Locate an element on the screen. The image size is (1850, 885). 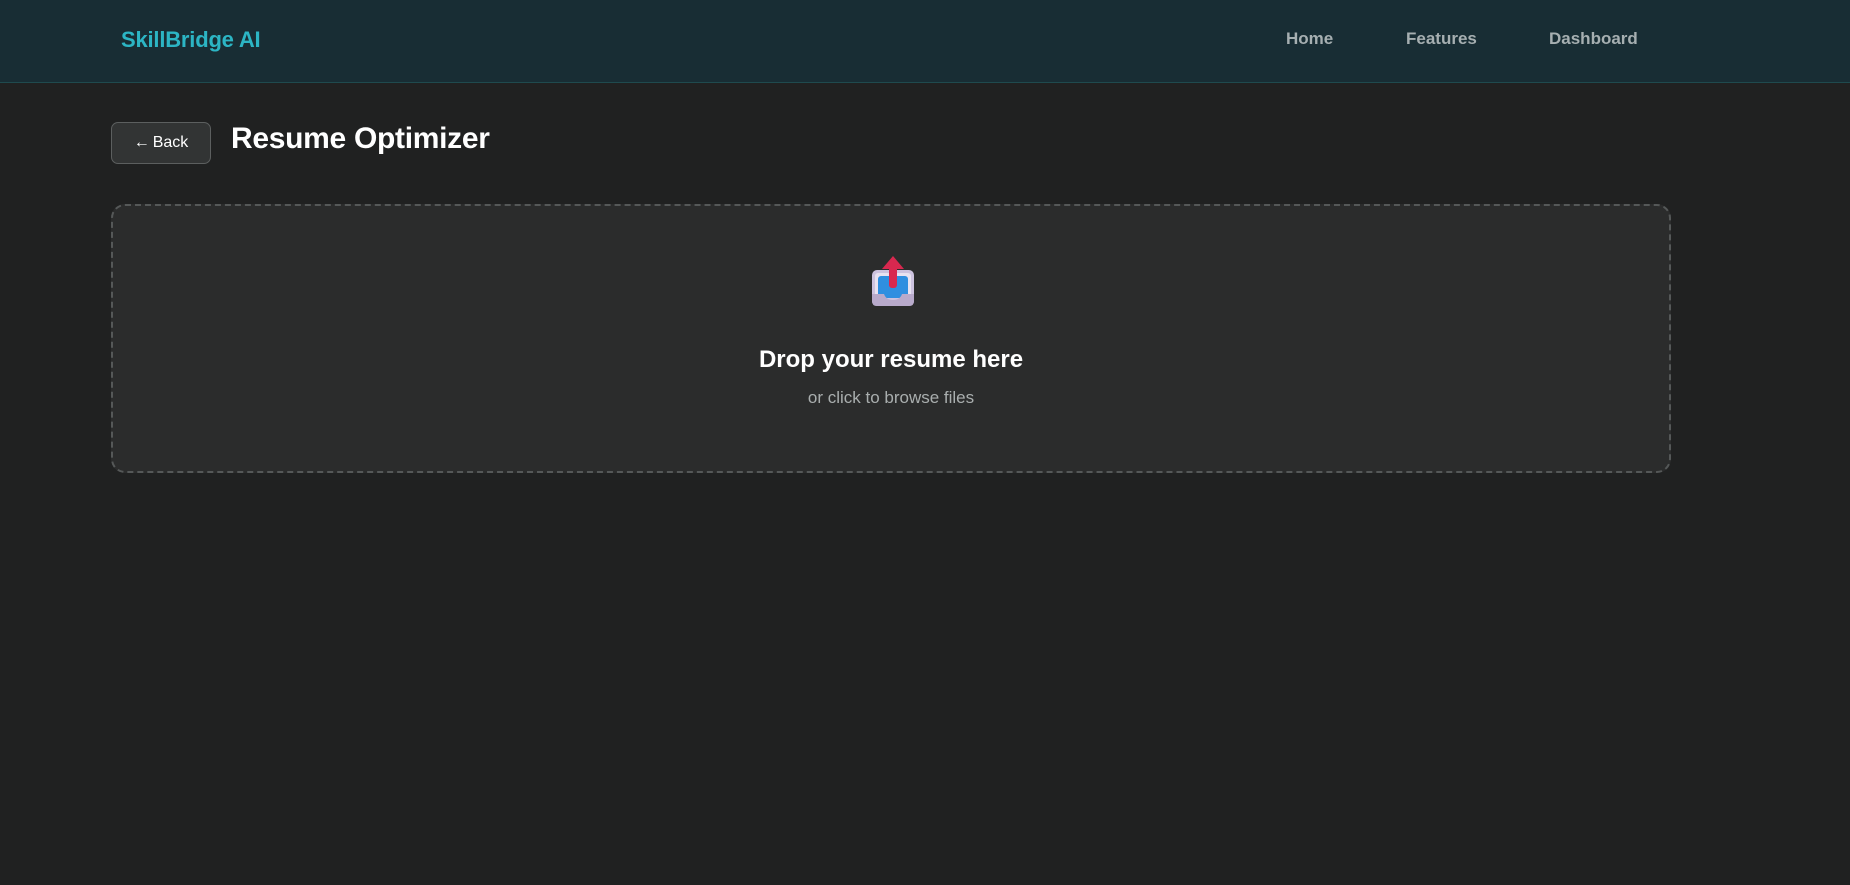
brand-logo: SkillBridge AI is located at coordinates (191, 40).